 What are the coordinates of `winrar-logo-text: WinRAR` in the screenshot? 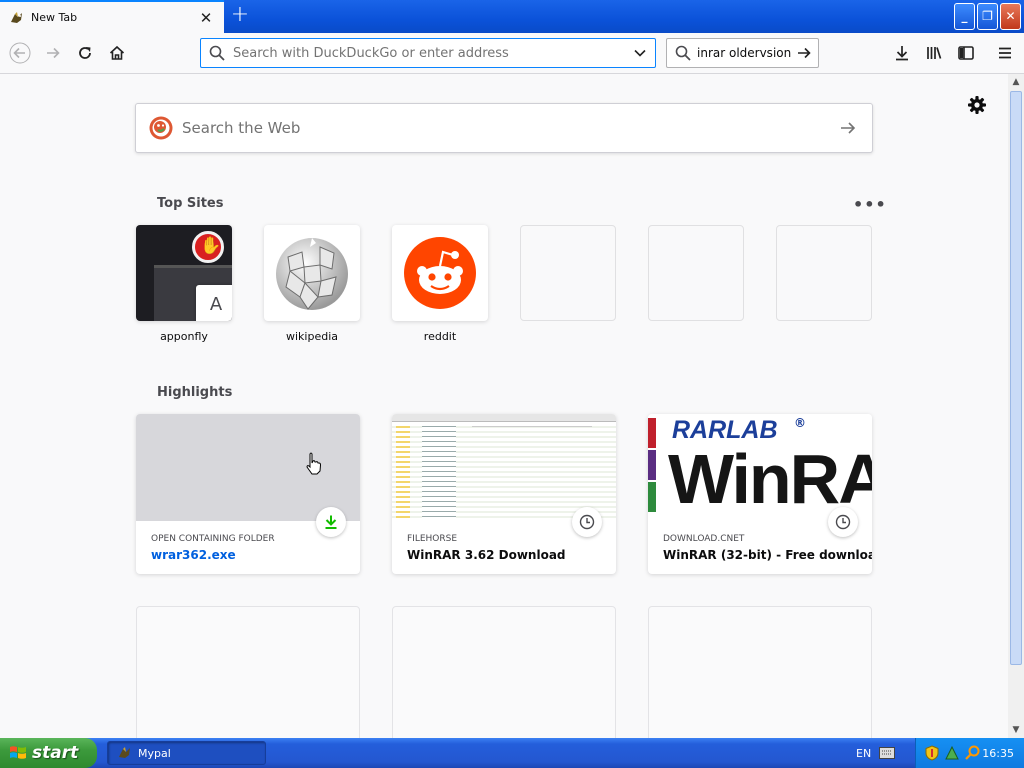 It's located at (770, 479).